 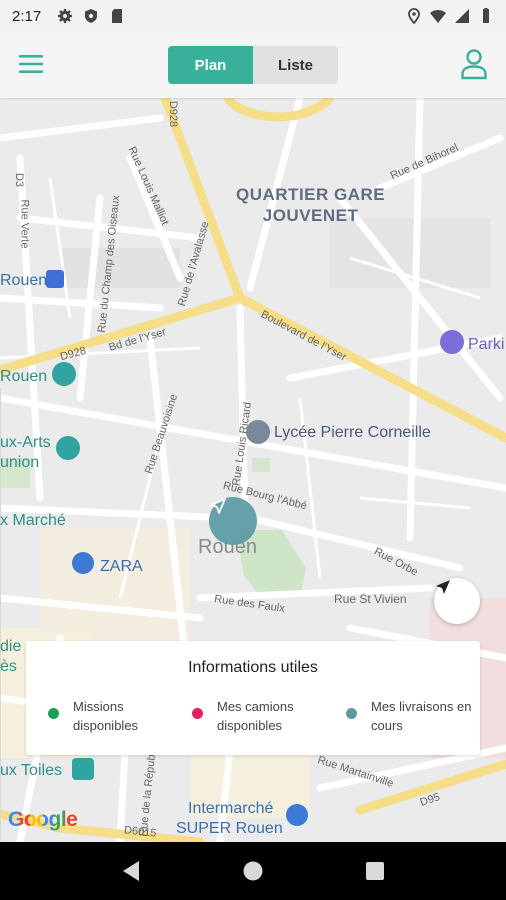 I want to click on legend-dot-camions, so click(x=197, y=713).